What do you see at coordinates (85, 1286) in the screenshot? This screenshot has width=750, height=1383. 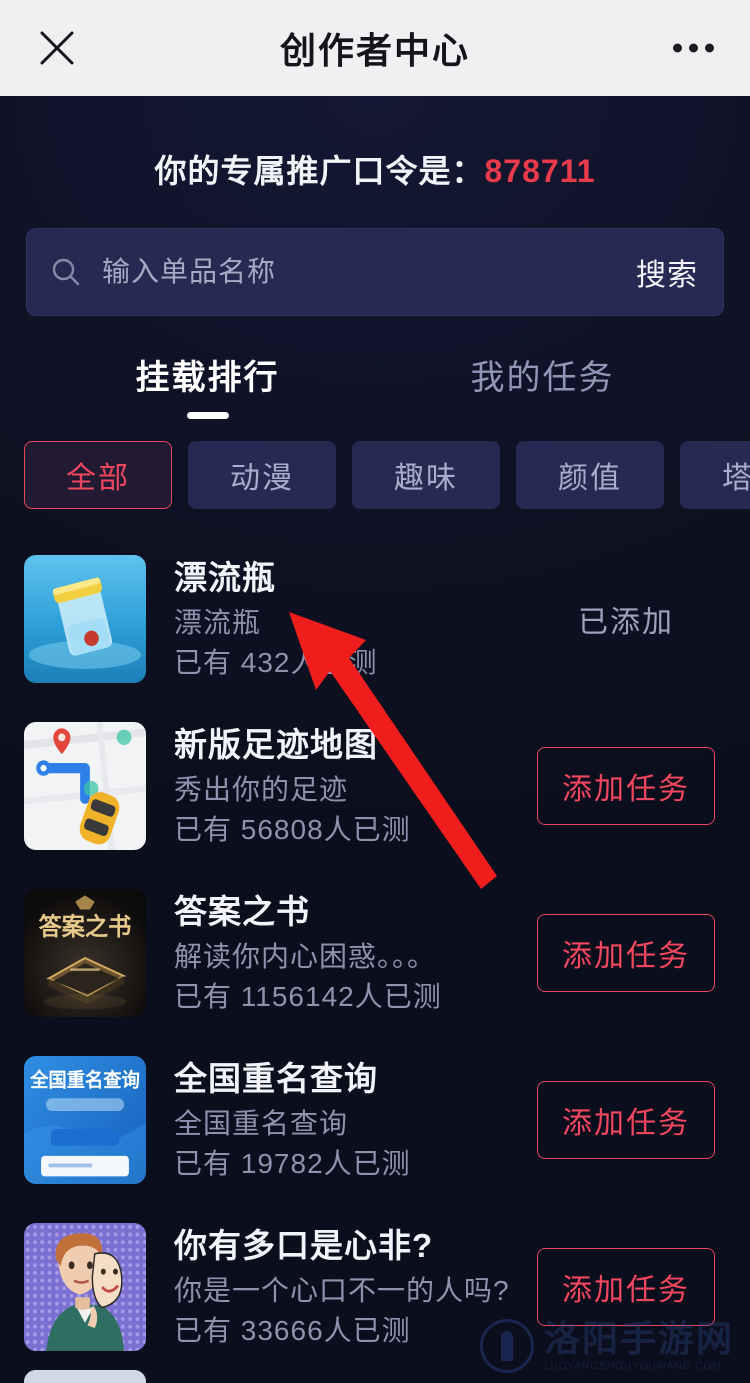 I see `two-faced-thumbnail` at bounding box center [85, 1286].